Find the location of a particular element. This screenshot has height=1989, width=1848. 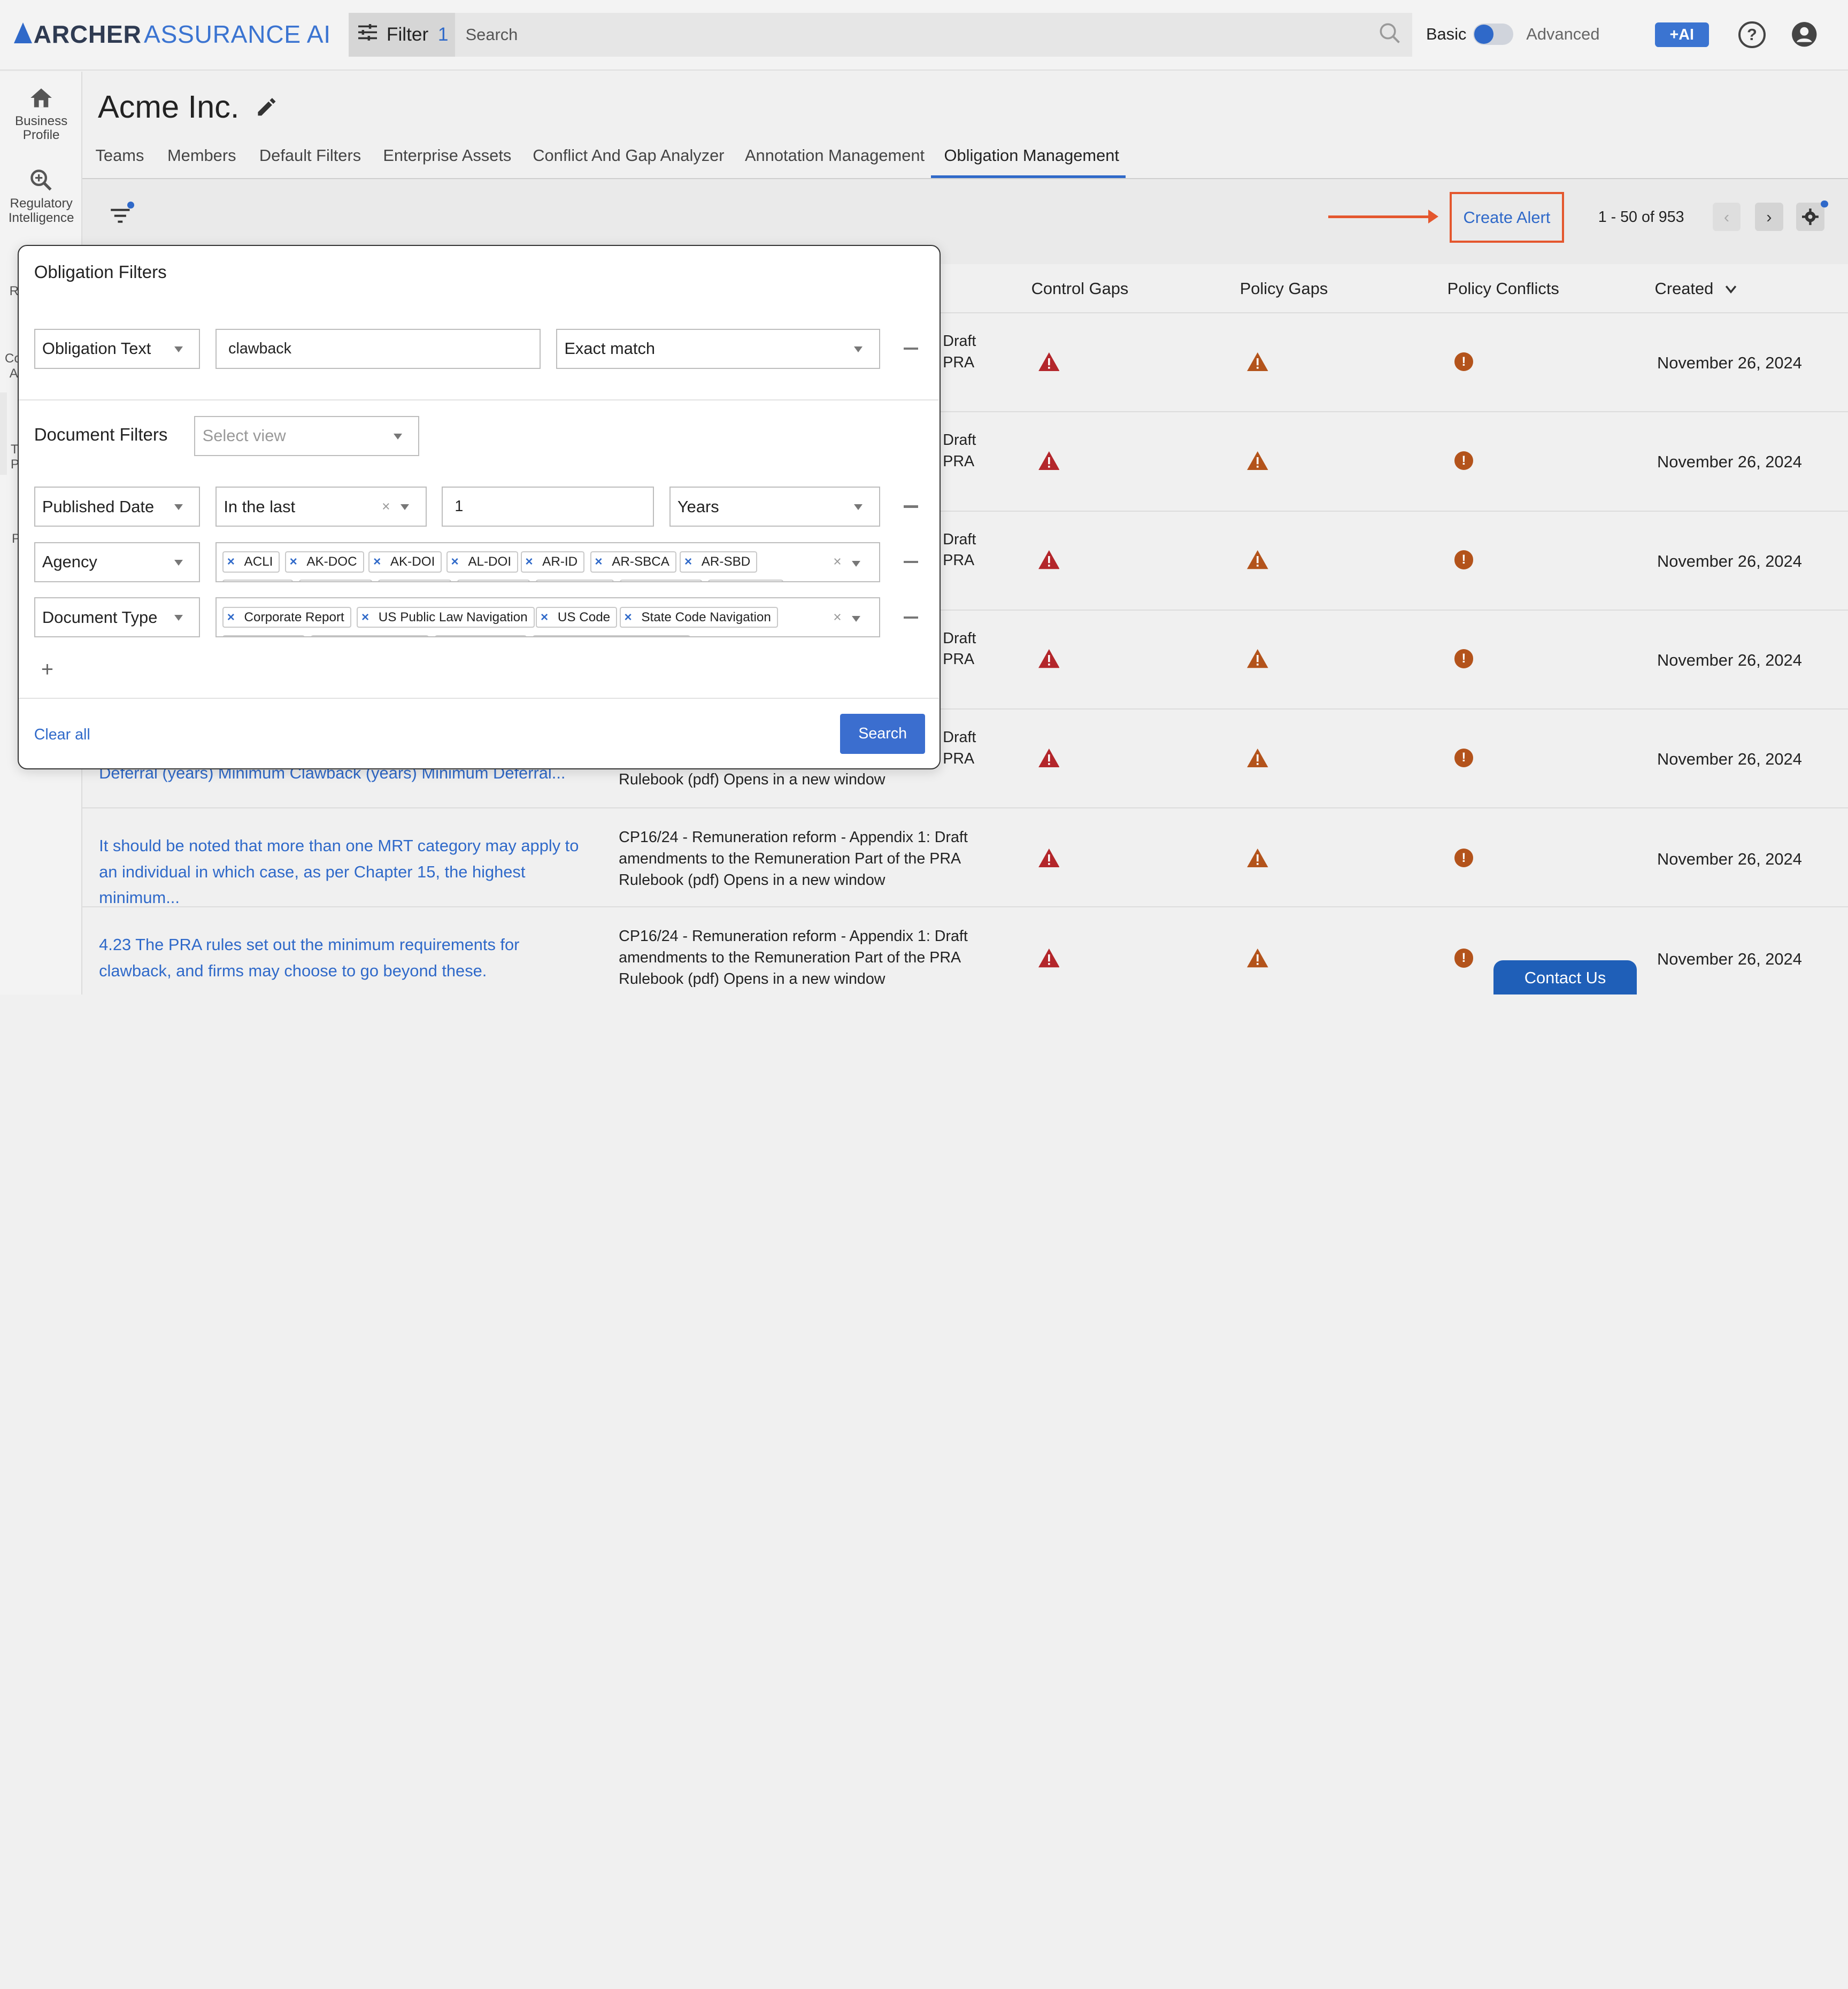

agency-chip: × AR-SBD is located at coordinates (719, 562).